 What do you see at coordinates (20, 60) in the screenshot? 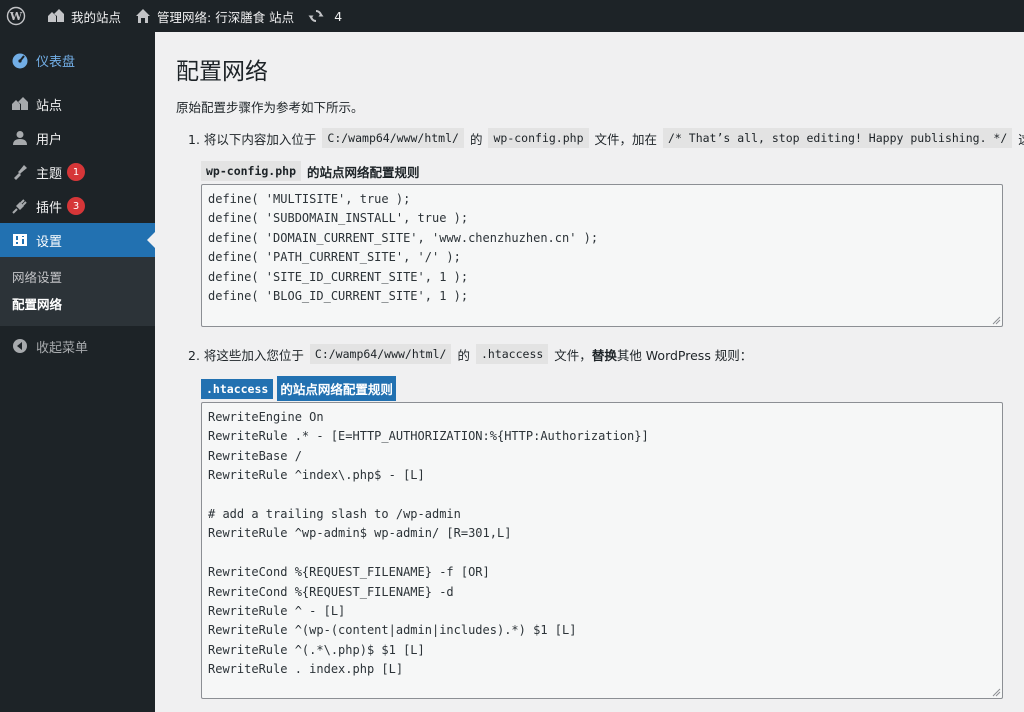
I see `dashboard-icon` at bounding box center [20, 60].